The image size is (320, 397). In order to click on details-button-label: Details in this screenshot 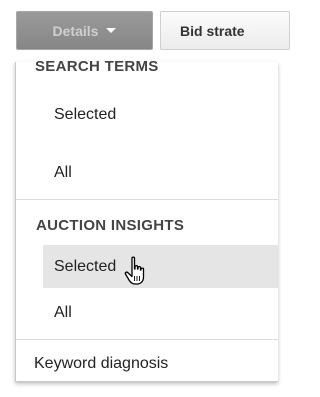, I will do `click(75, 30)`.